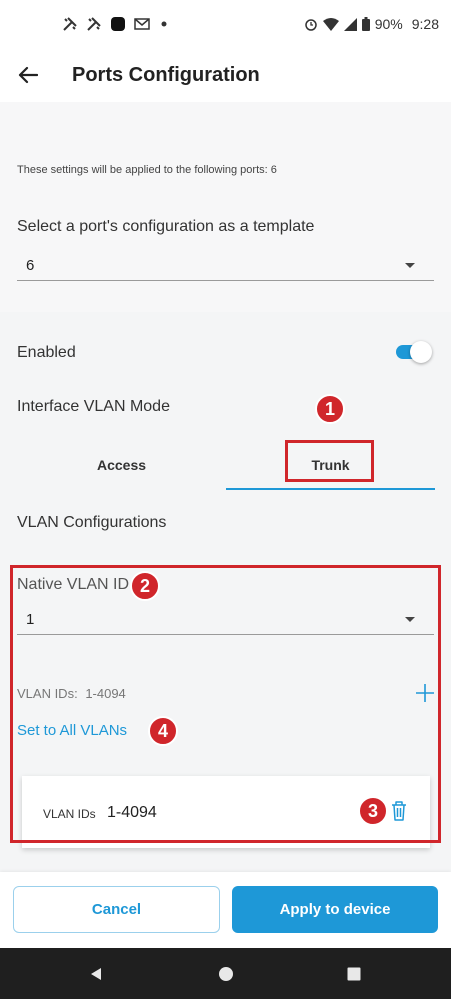  What do you see at coordinates (425, 24) in the screenshot?
I see `status-time: 9:28` at bounding box center [425, 24].